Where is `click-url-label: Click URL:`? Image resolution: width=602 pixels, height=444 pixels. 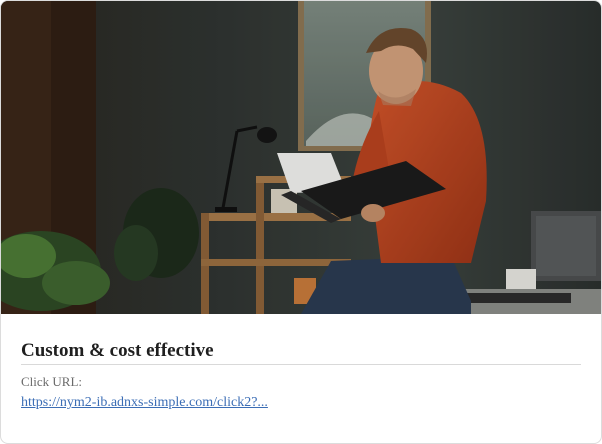 click-url-label: Click URL: is located at coordinates (52, 381).